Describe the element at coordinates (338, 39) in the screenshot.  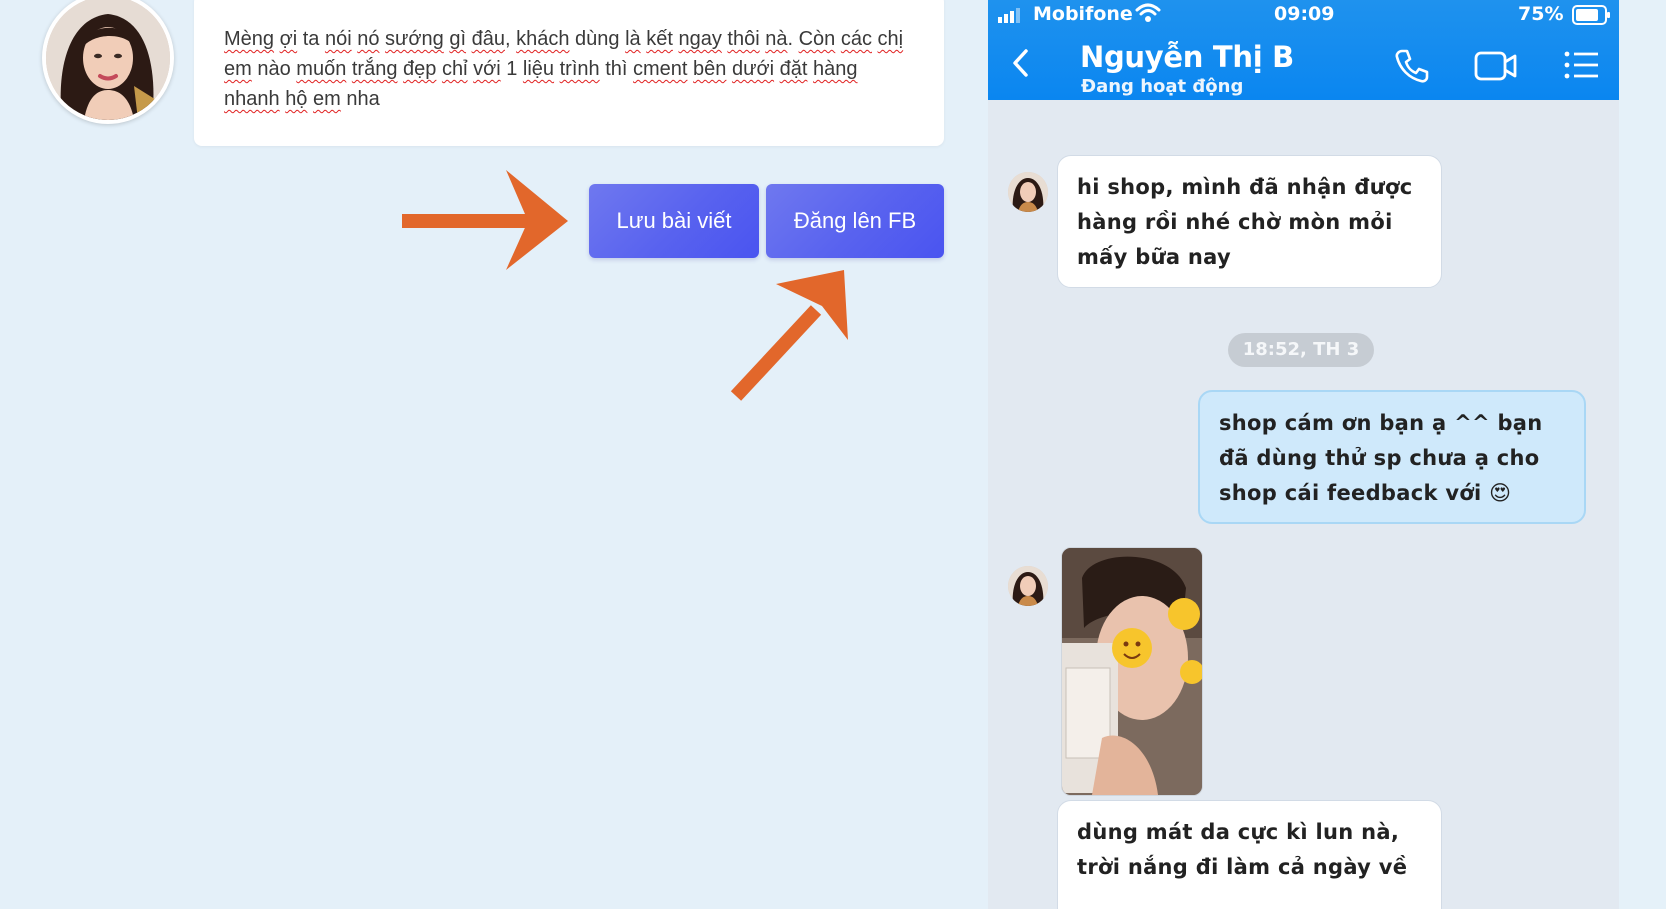
I see `misspelled-word: nói` at that location.